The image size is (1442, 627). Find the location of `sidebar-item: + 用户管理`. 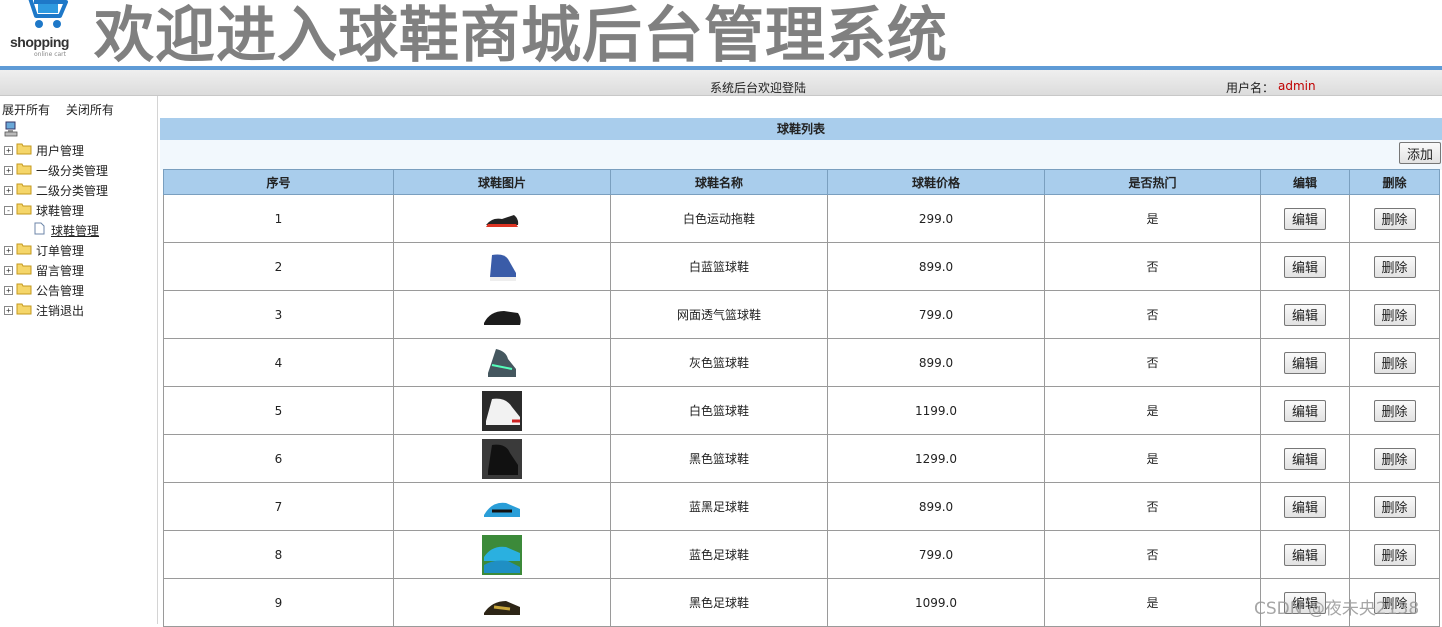

sidebar-item: + 用户管理 is located at coordinates (44, 150).